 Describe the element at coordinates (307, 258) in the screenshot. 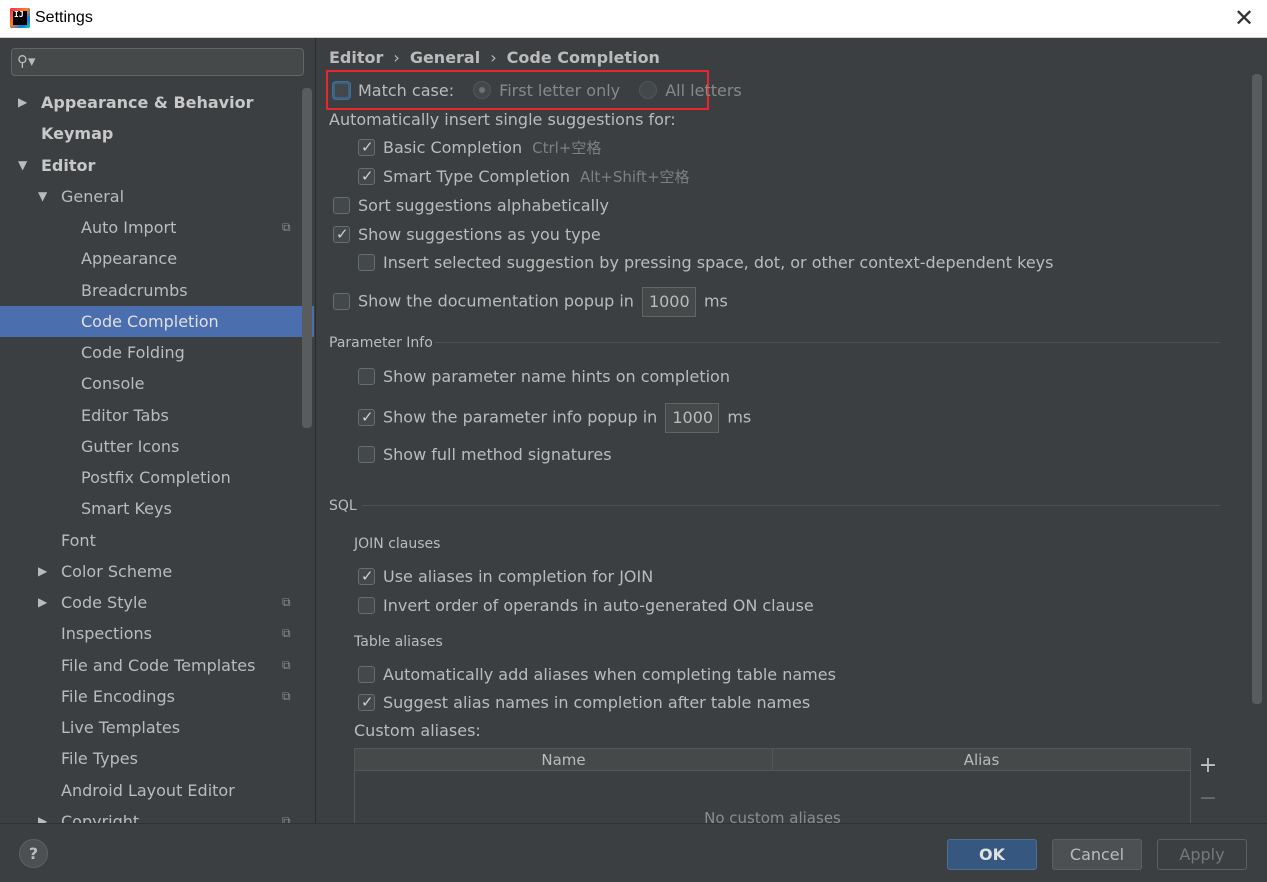

I see `tree-scrollbar` at that location.